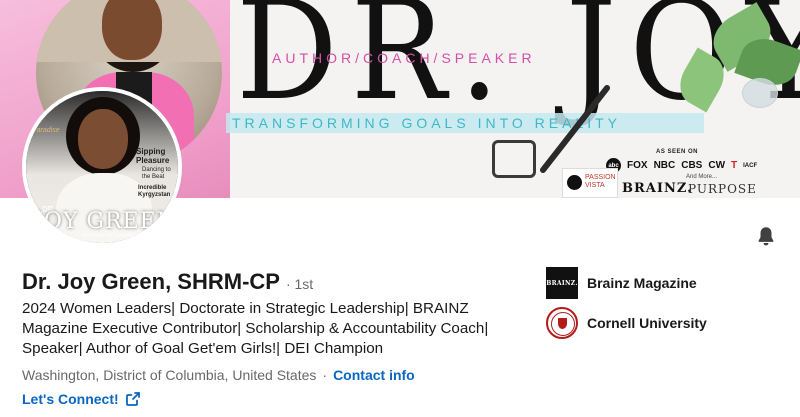 Image resolution: width=800 pixels, height=417 pixels. What do you see at coordinates (110, 236) in the screenshot?
I see `avatar-cover-sub: The Power of Confidence` at bounding box center [110, 236].